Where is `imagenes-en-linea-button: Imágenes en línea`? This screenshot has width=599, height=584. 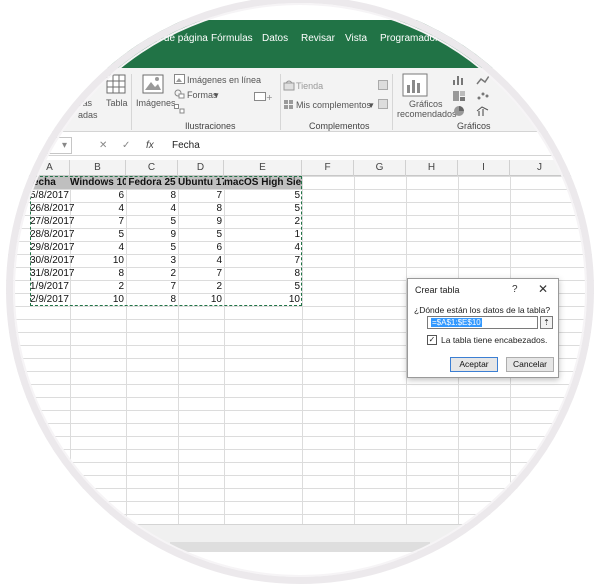 imagenes-en-linea-button: Imágenes en línea is located at coordinates (224, 80).